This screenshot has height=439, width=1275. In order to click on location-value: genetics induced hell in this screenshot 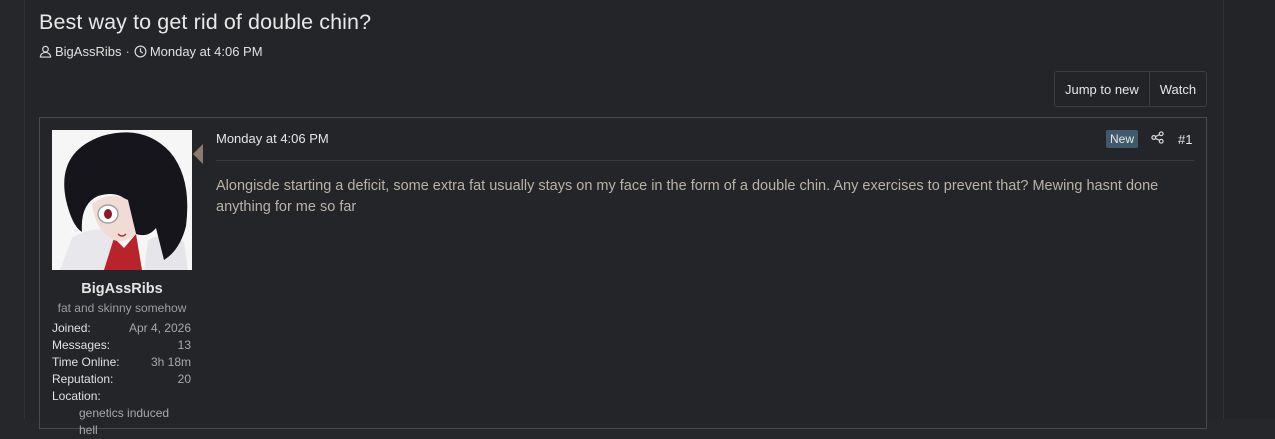, I will do `click(124, 421)`.